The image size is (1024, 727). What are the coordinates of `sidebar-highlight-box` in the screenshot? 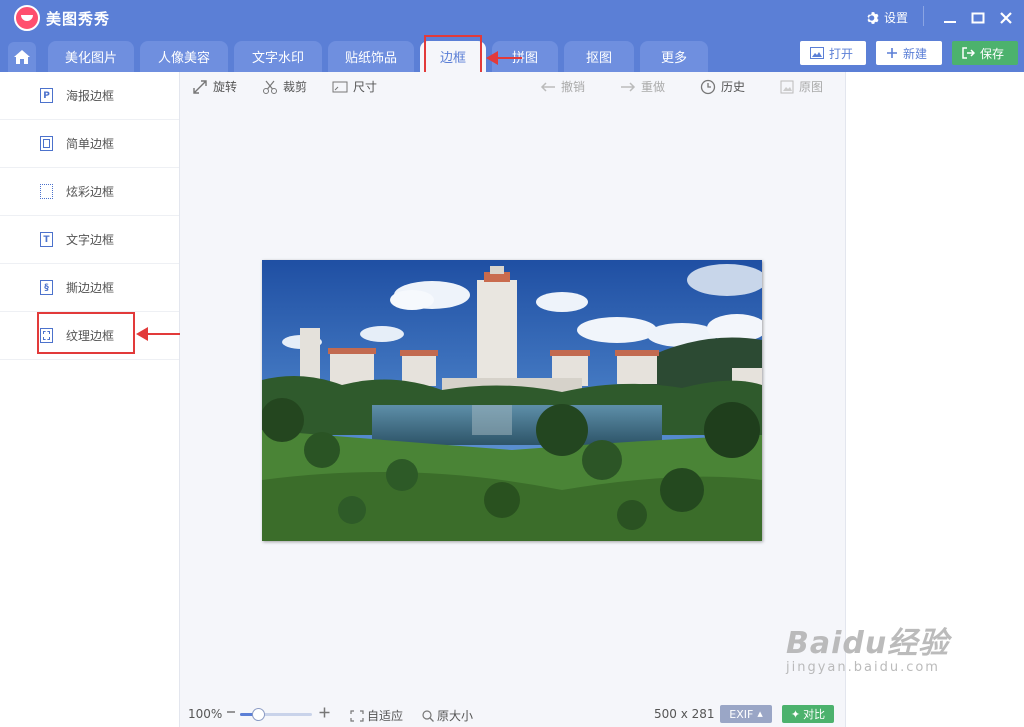 It's located at (86, 333).